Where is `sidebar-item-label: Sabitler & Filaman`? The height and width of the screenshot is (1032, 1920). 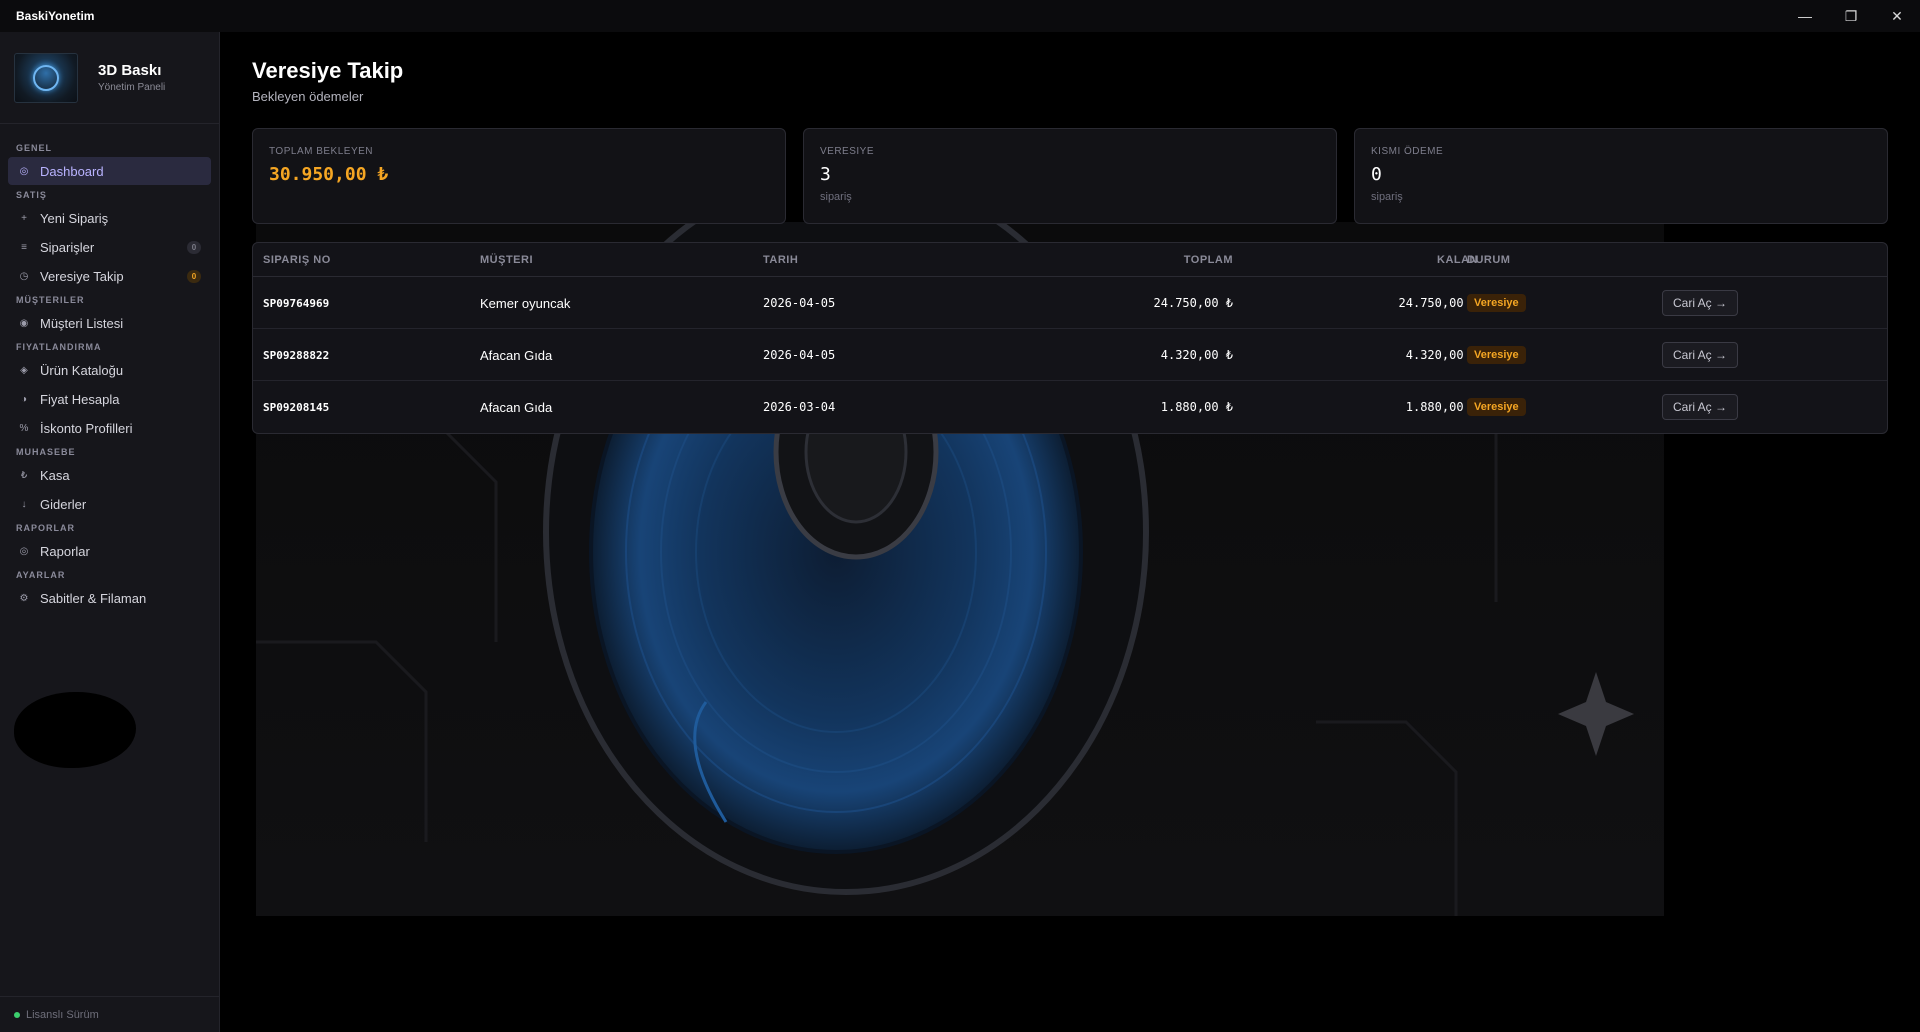 sidebar-item-label: Sabitler & Filaman is located at coordinates (93, 598).